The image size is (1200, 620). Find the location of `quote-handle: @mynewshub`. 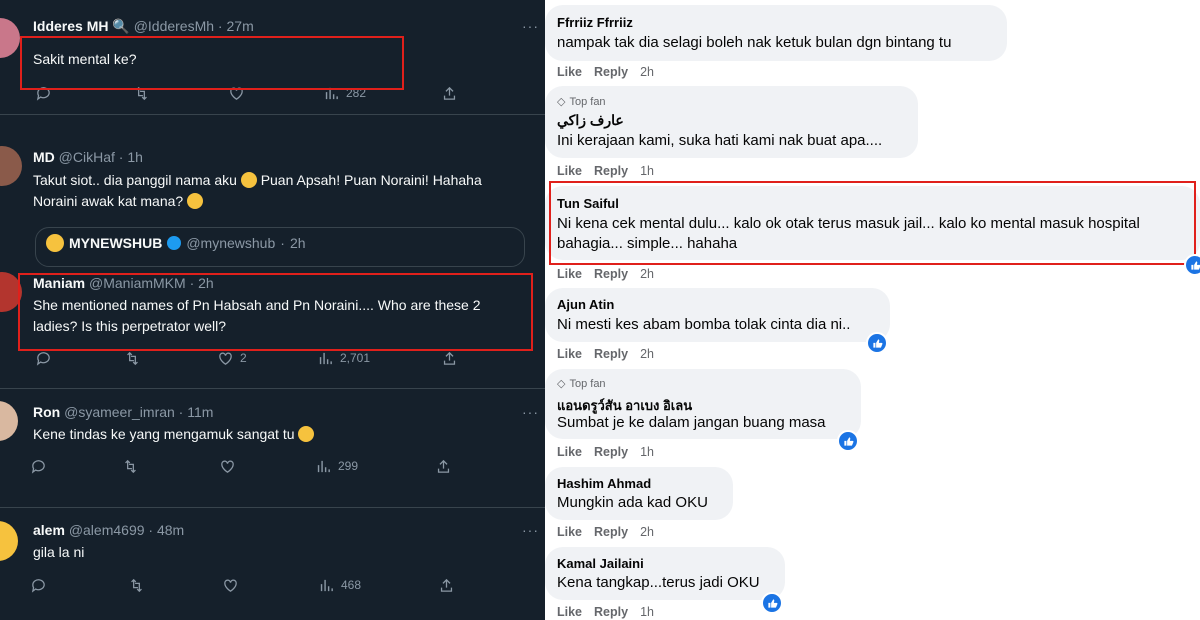

quote-handle: @mynewshub is located at coordinates (231, 243).